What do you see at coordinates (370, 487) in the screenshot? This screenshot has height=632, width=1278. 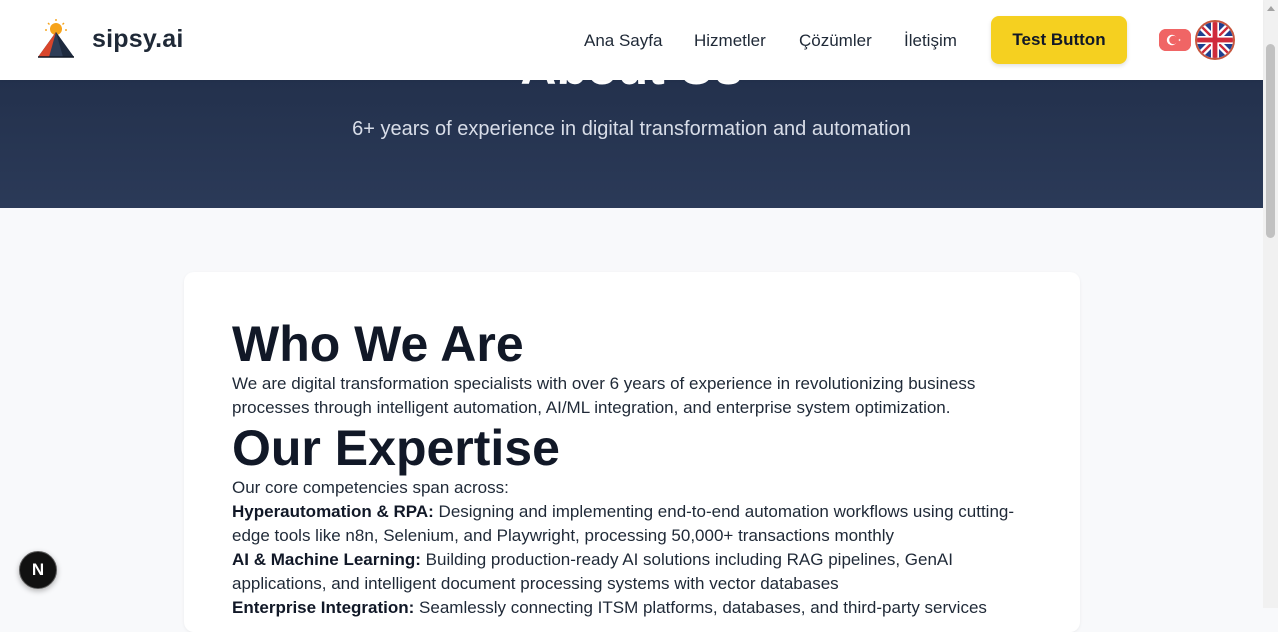 I see `expertise-intro: Our core competencies span across:` at bounding box center [370, 487].